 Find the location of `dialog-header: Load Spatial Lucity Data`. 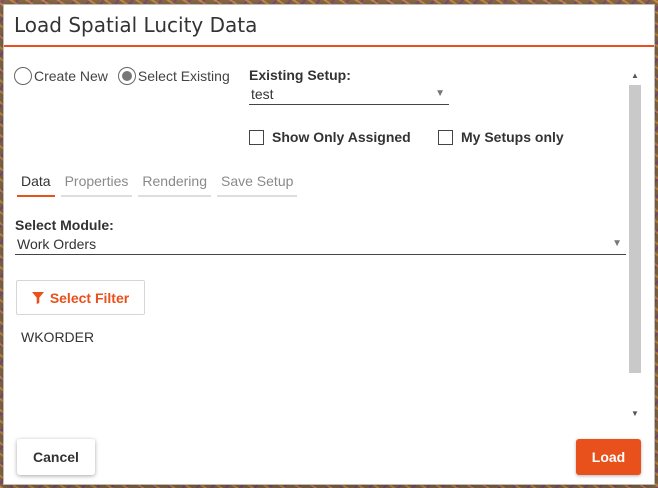

dialog-header: Load Spatial Lucity Data is located at coordinates (329, 26).